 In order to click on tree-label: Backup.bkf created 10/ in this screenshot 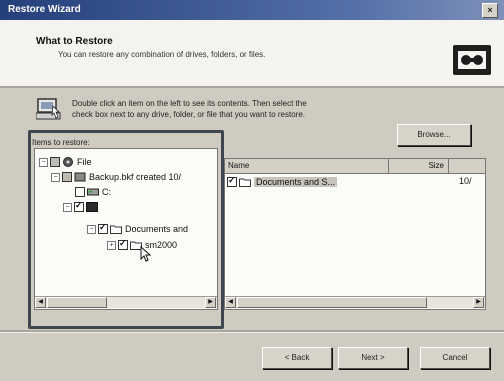, I will do `click(135, 177)`.